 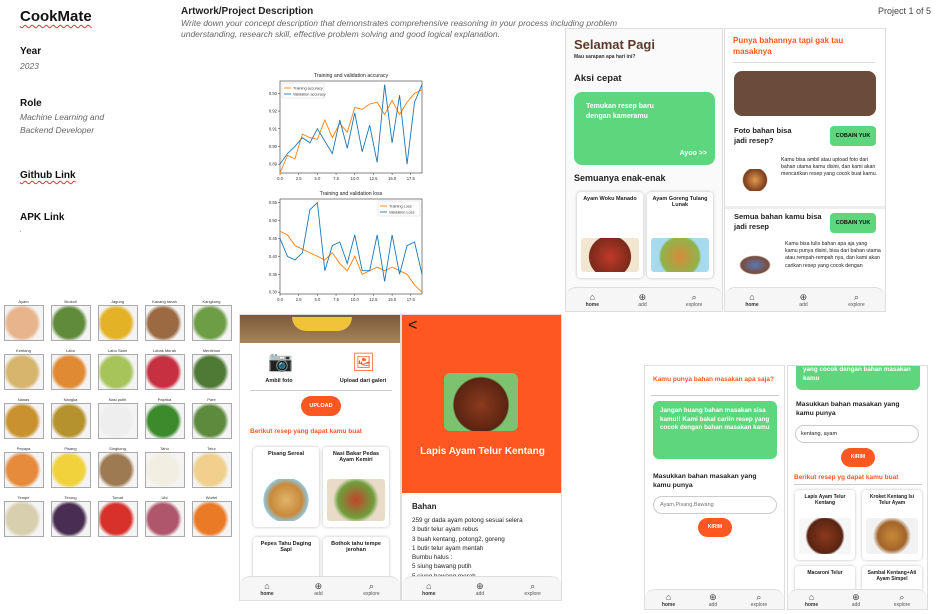 I want to click on ingredient-tile: Nanas, so click(x=23, y=417).